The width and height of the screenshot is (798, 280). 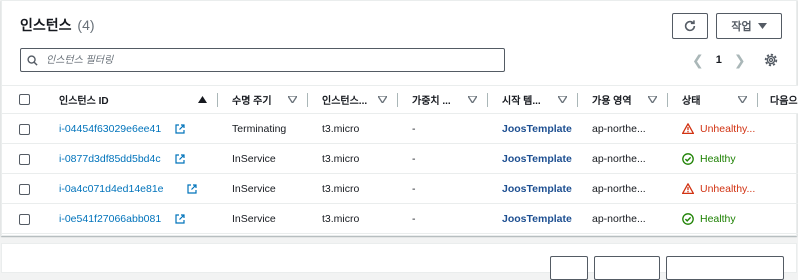 I want to click on search-icon, so click(x=32, y=60).